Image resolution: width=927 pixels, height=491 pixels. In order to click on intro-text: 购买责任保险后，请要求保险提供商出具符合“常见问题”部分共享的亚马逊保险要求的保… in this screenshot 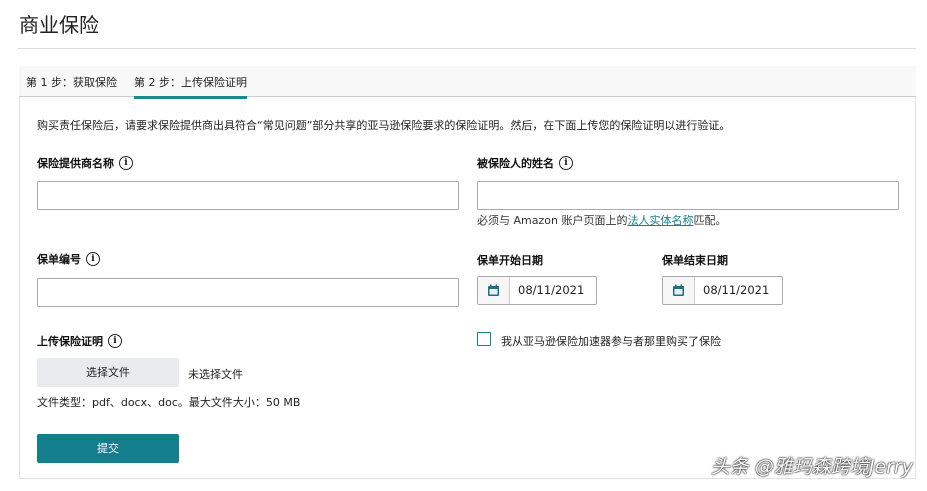, I will do `click(384, 125)`.